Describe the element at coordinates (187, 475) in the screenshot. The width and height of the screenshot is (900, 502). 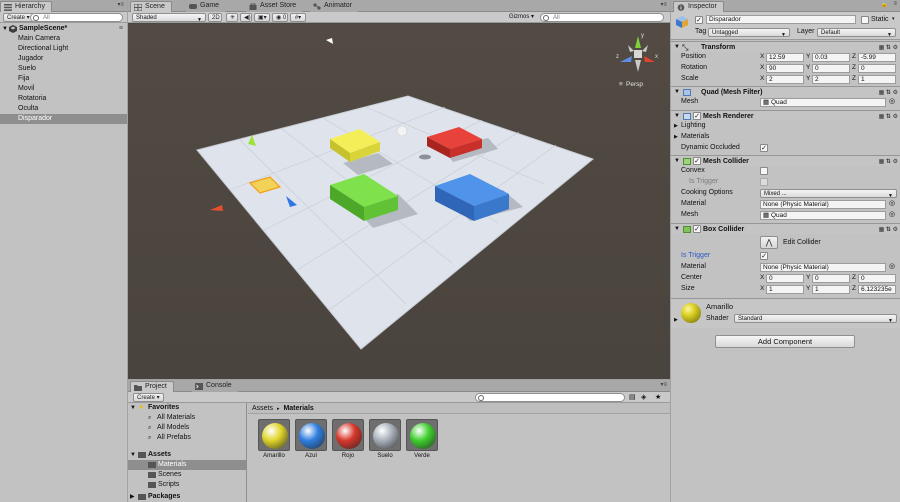
I see `asset-folder-item: Scenes` at that location.